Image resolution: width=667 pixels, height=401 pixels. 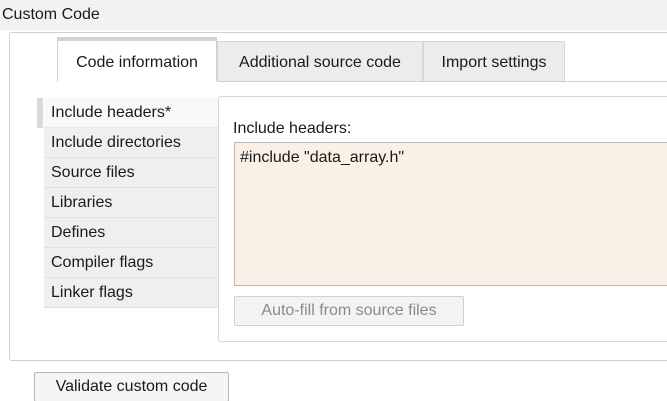 I want to click on tab-label: Import settings, so click(x=494, y=62).